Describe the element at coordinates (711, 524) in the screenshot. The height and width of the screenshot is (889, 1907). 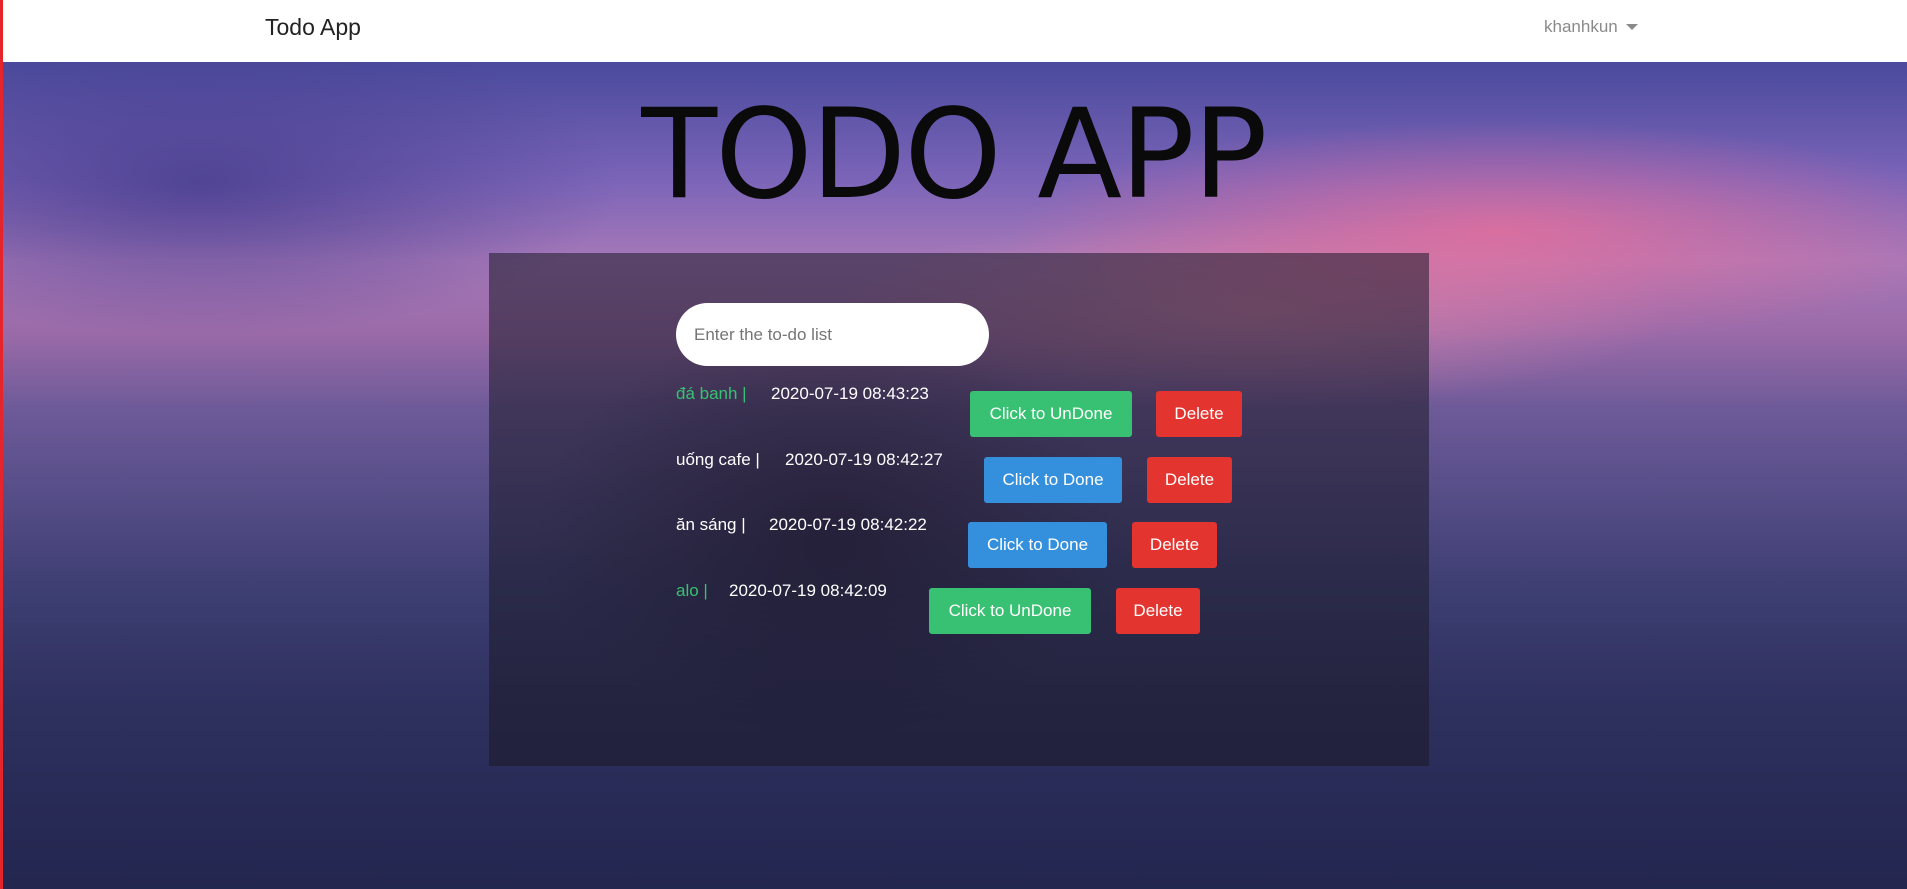
I see `todo-name: ăn sáng |` at that location.